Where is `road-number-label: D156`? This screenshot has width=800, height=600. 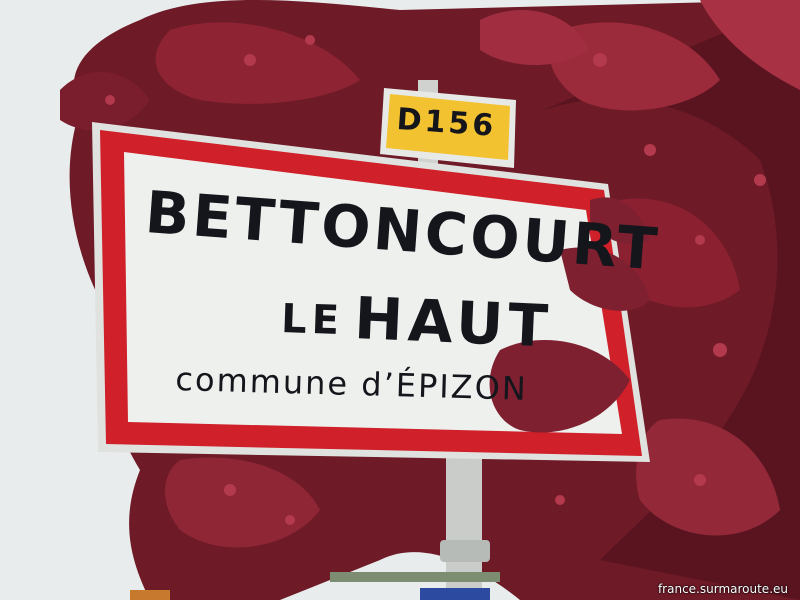 road-number-label: D156 is located at coordinates (446, 123).